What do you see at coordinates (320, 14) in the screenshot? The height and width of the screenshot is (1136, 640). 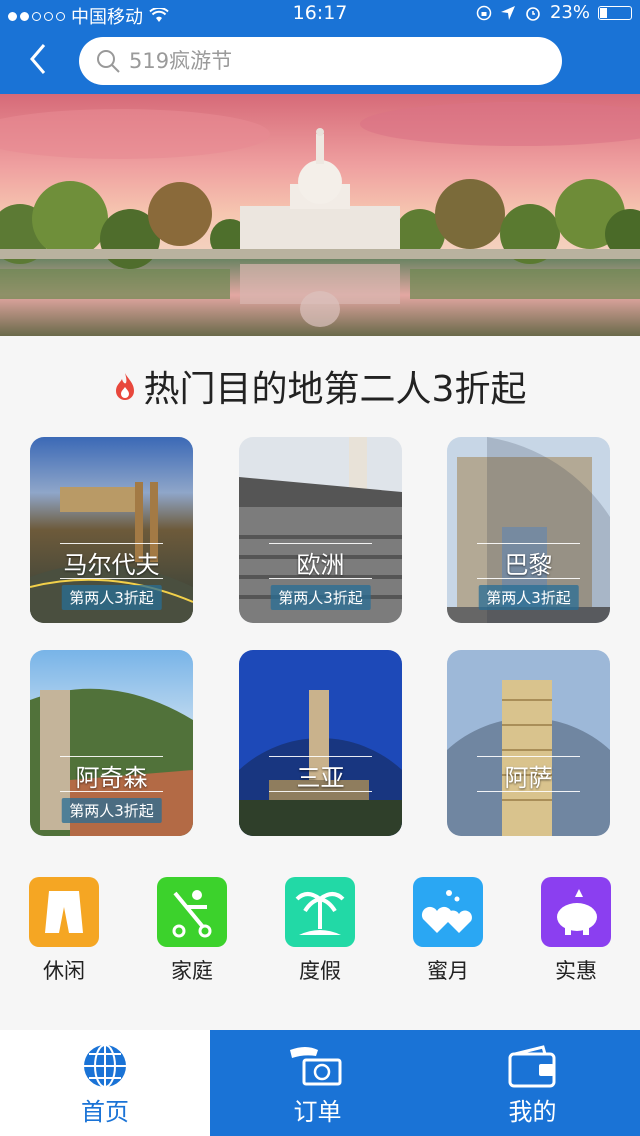 I see `status-bar: 中国移动 16:17 23%` at bounding box center [320, 14].